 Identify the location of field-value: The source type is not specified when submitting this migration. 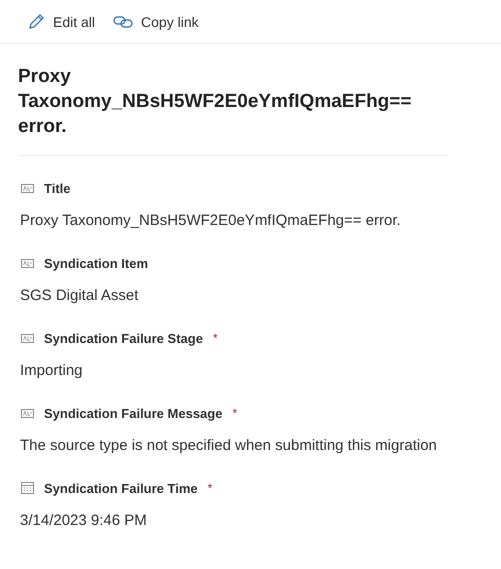
(229, 446).